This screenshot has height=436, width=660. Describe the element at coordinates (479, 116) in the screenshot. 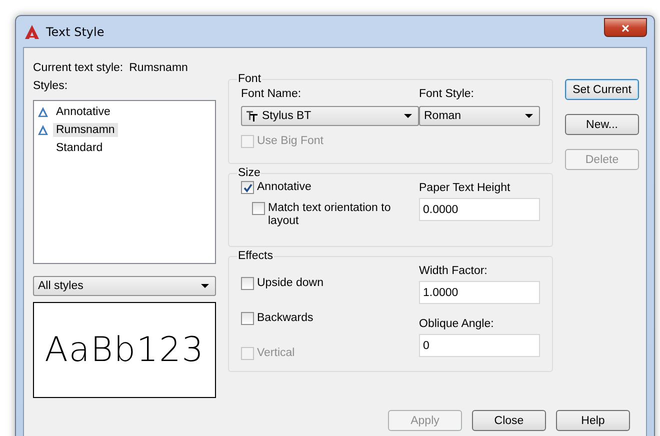

I see `font-style-dropdown: Roman` at that location.